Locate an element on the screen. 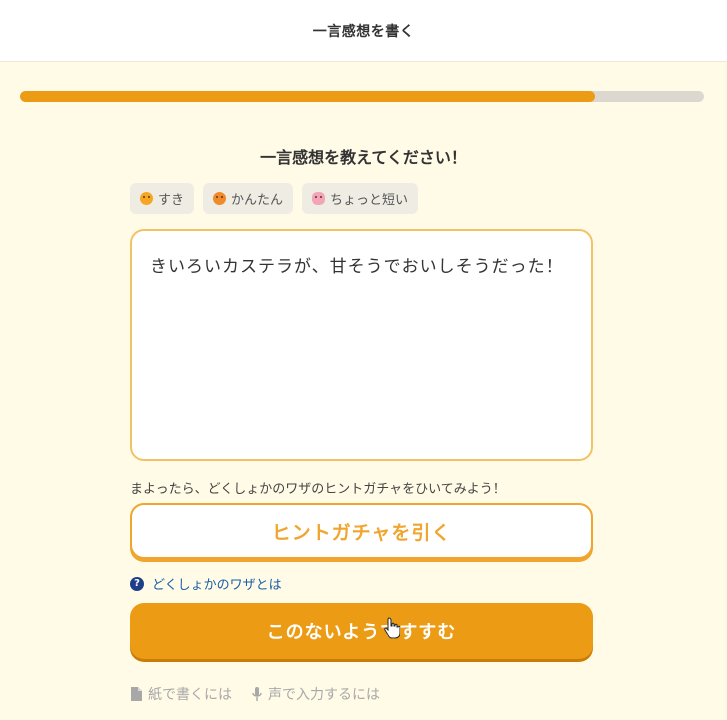 Image resolution: width=727 pixels, height=720 pixels. document-icon is located at coordinates (136, 694).